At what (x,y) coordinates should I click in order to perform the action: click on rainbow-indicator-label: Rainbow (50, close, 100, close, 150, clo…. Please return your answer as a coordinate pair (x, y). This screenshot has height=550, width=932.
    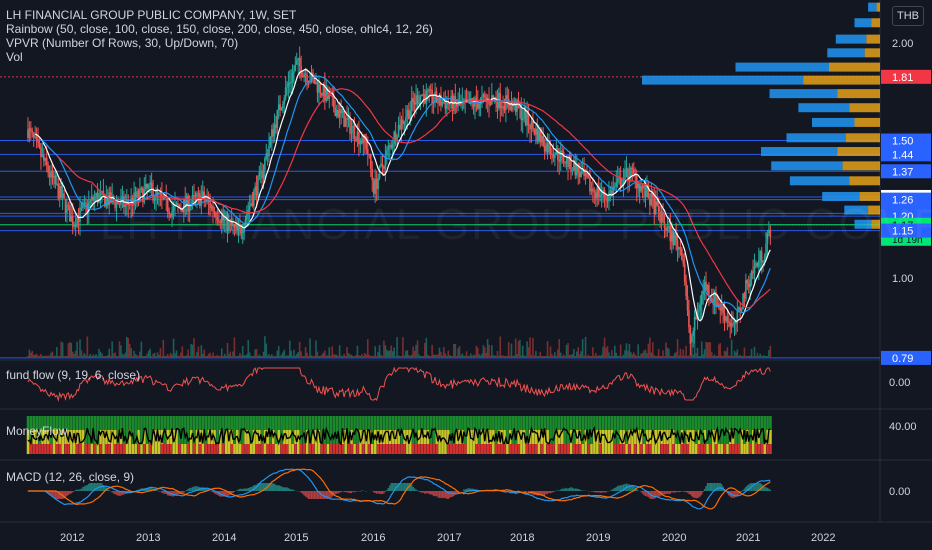
    Looking at the image, I should click on (219, 29).